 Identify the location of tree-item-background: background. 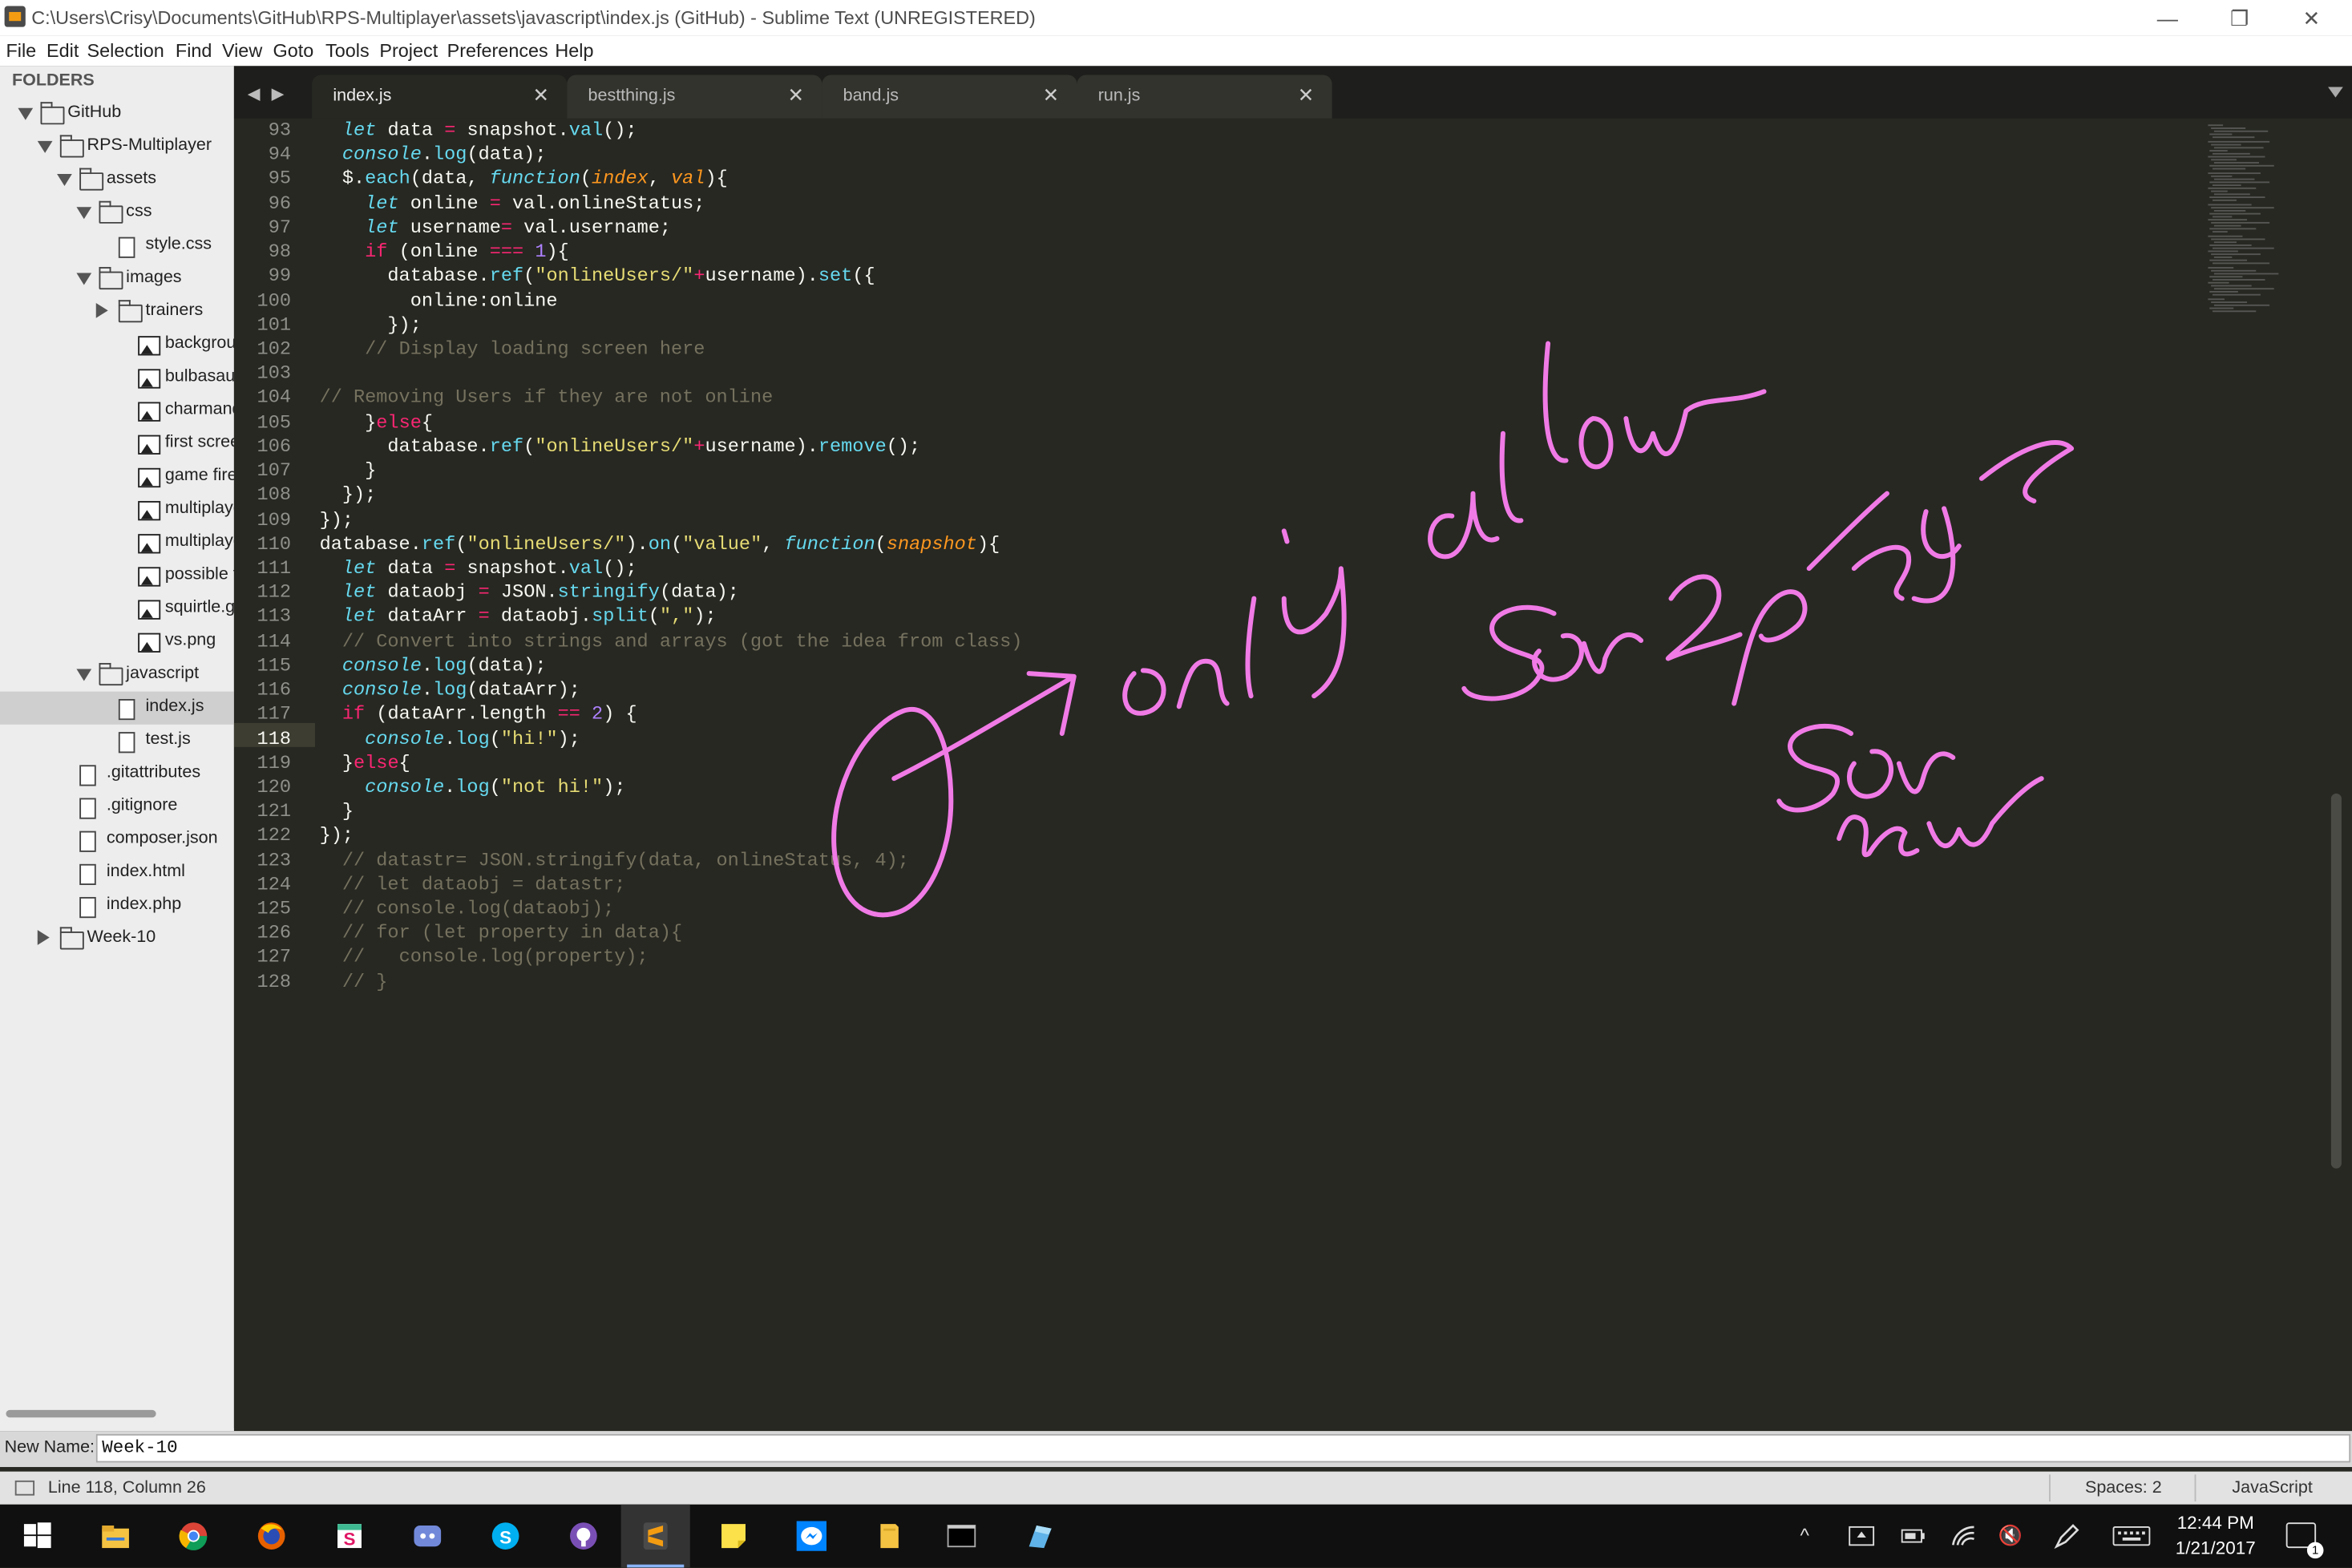
(117, 345).